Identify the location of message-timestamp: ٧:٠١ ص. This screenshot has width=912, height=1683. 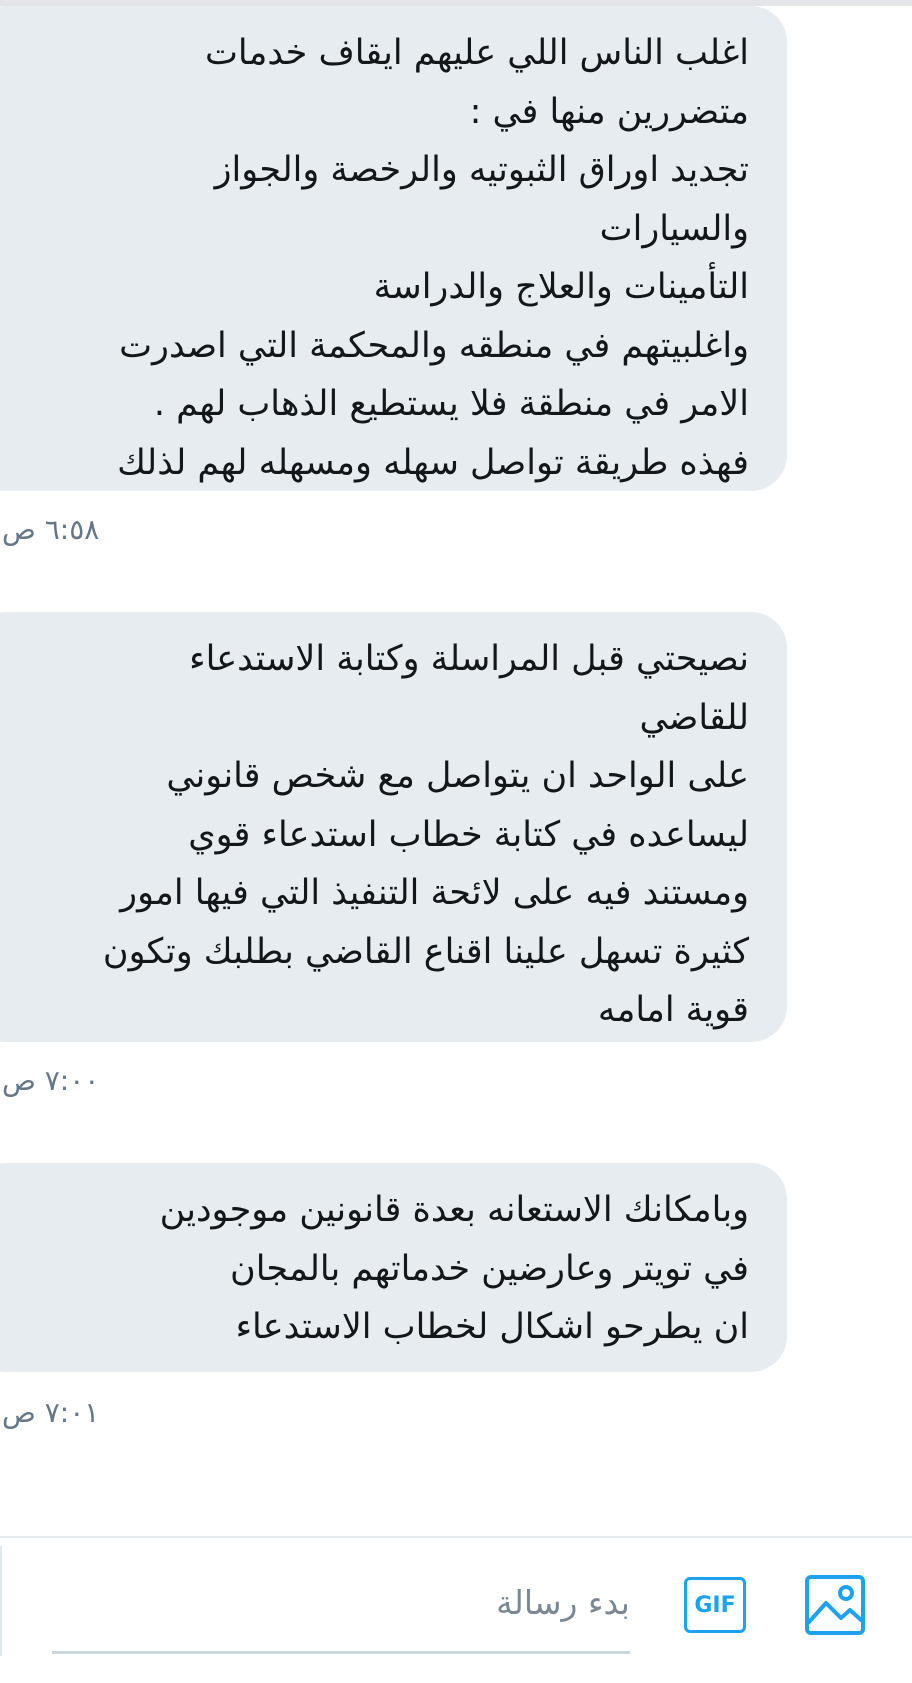
(51, 1412).